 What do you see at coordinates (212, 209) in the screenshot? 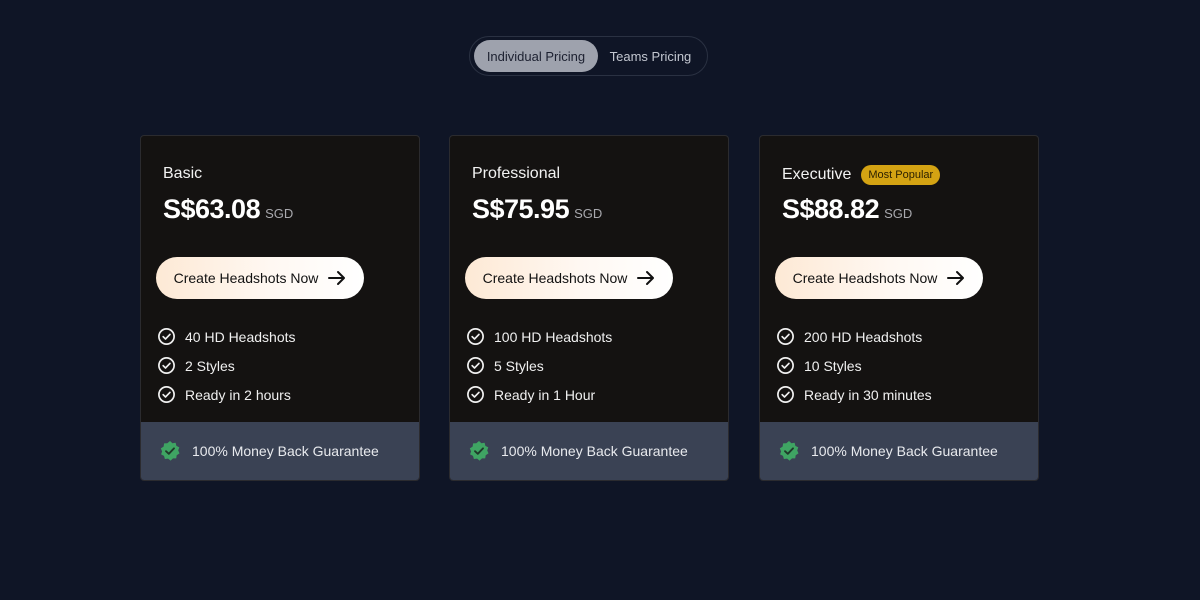
I see `plan-price: S$63.08` at bounding box center [212, 209].